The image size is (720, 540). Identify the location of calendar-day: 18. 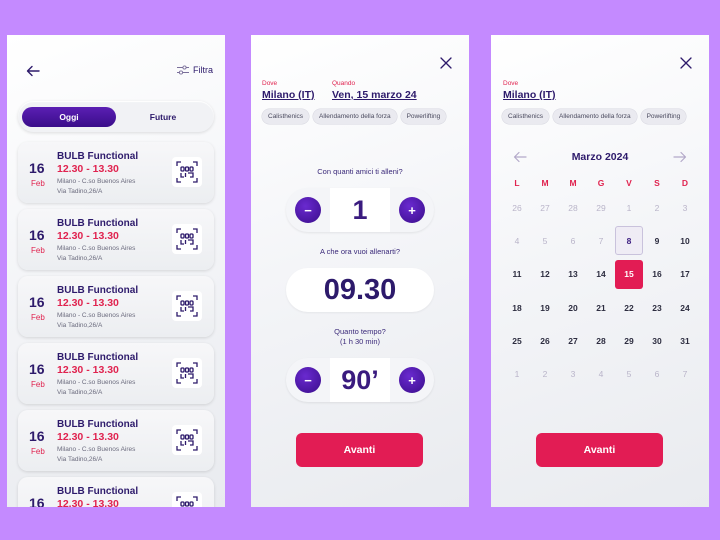
(517, 307).